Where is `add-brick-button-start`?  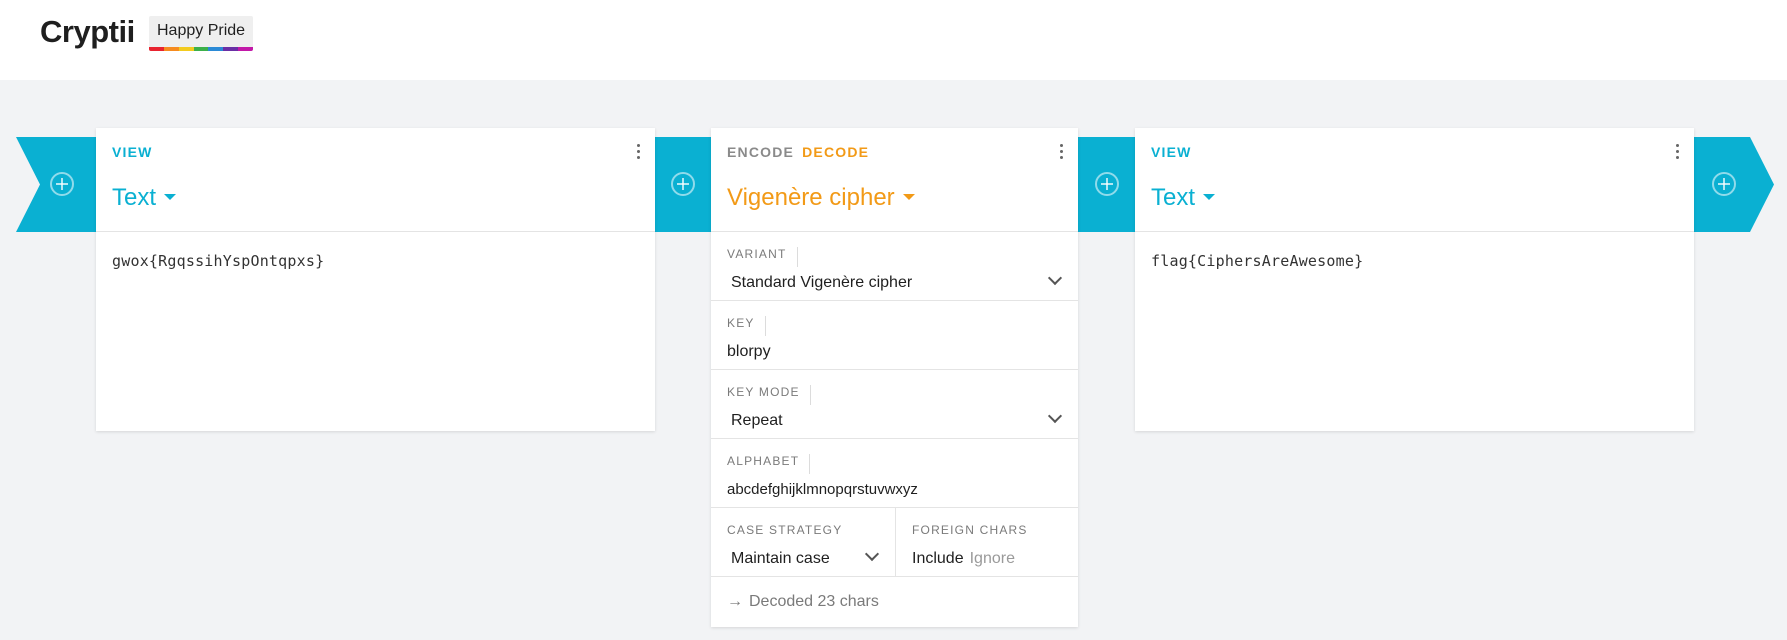
add-brick-button-start is located at coordinates (62, 184).